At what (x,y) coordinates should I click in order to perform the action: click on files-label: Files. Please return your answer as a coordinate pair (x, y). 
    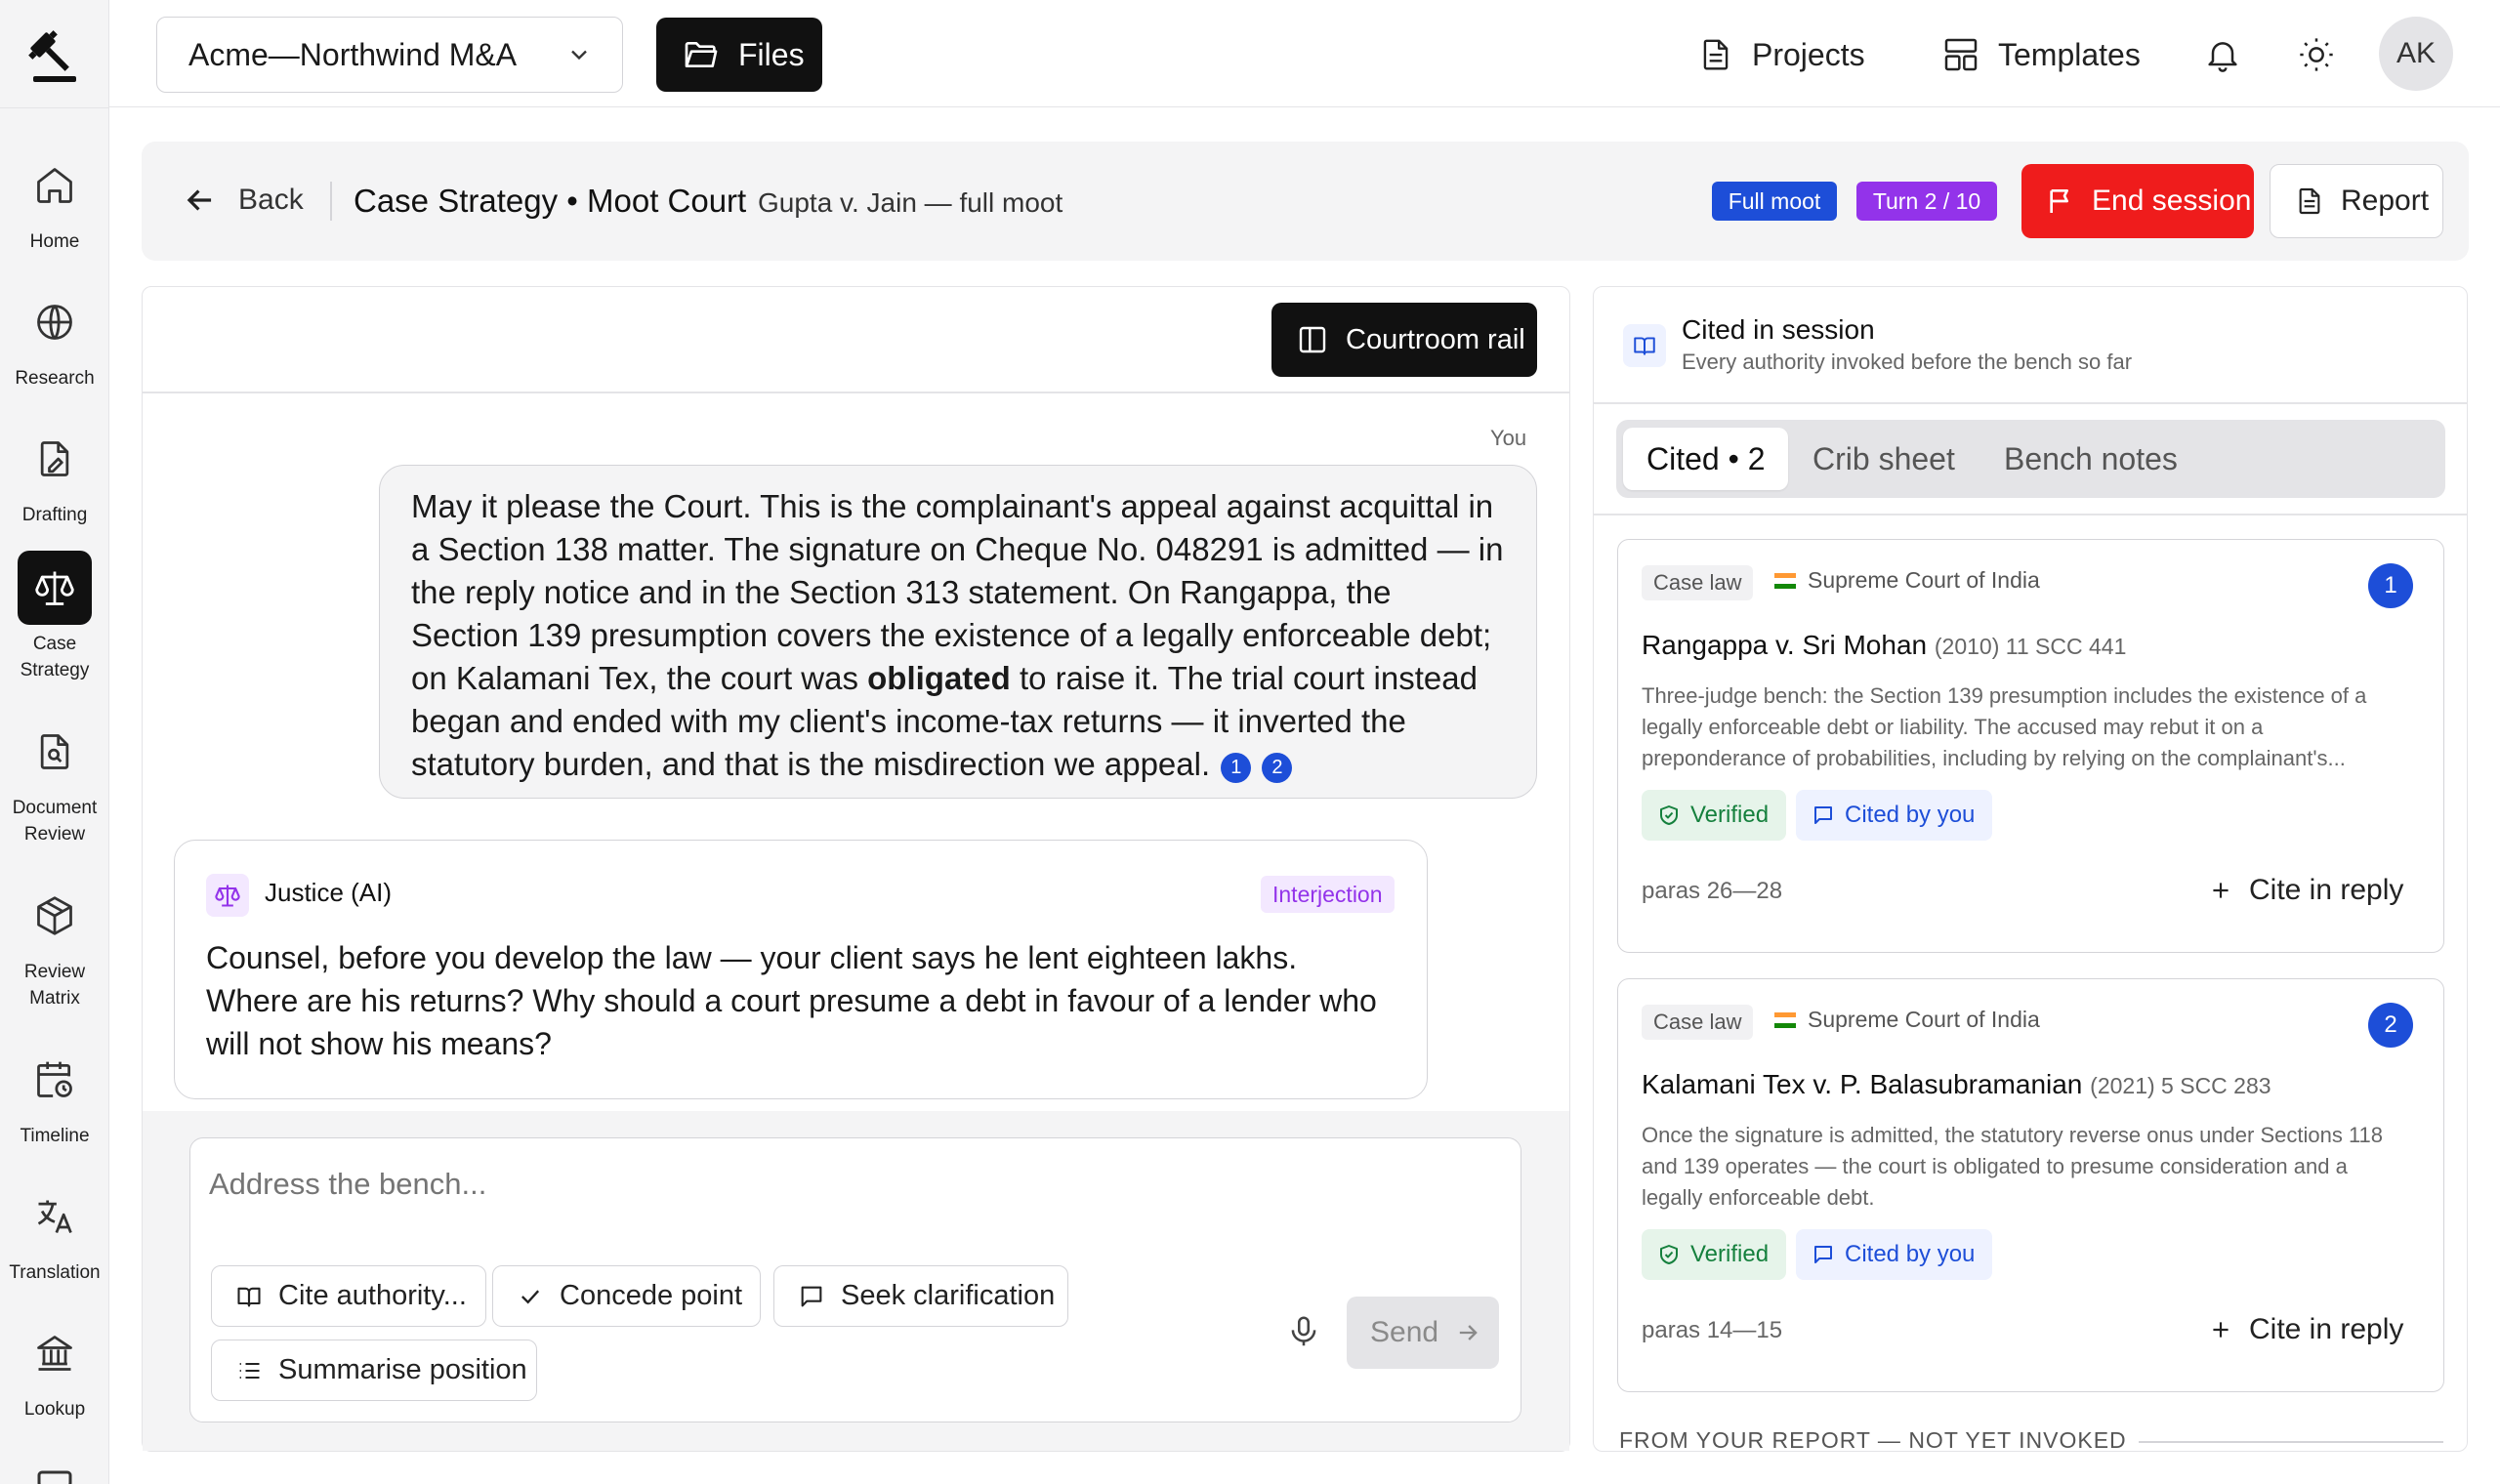
    Looking at the image, I should click on (771, 54).